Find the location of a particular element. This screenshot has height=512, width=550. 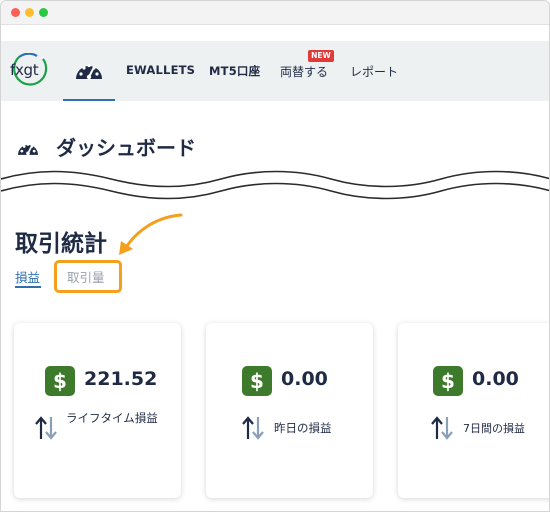

active-nav-underline is located at coordinates (89, 100).